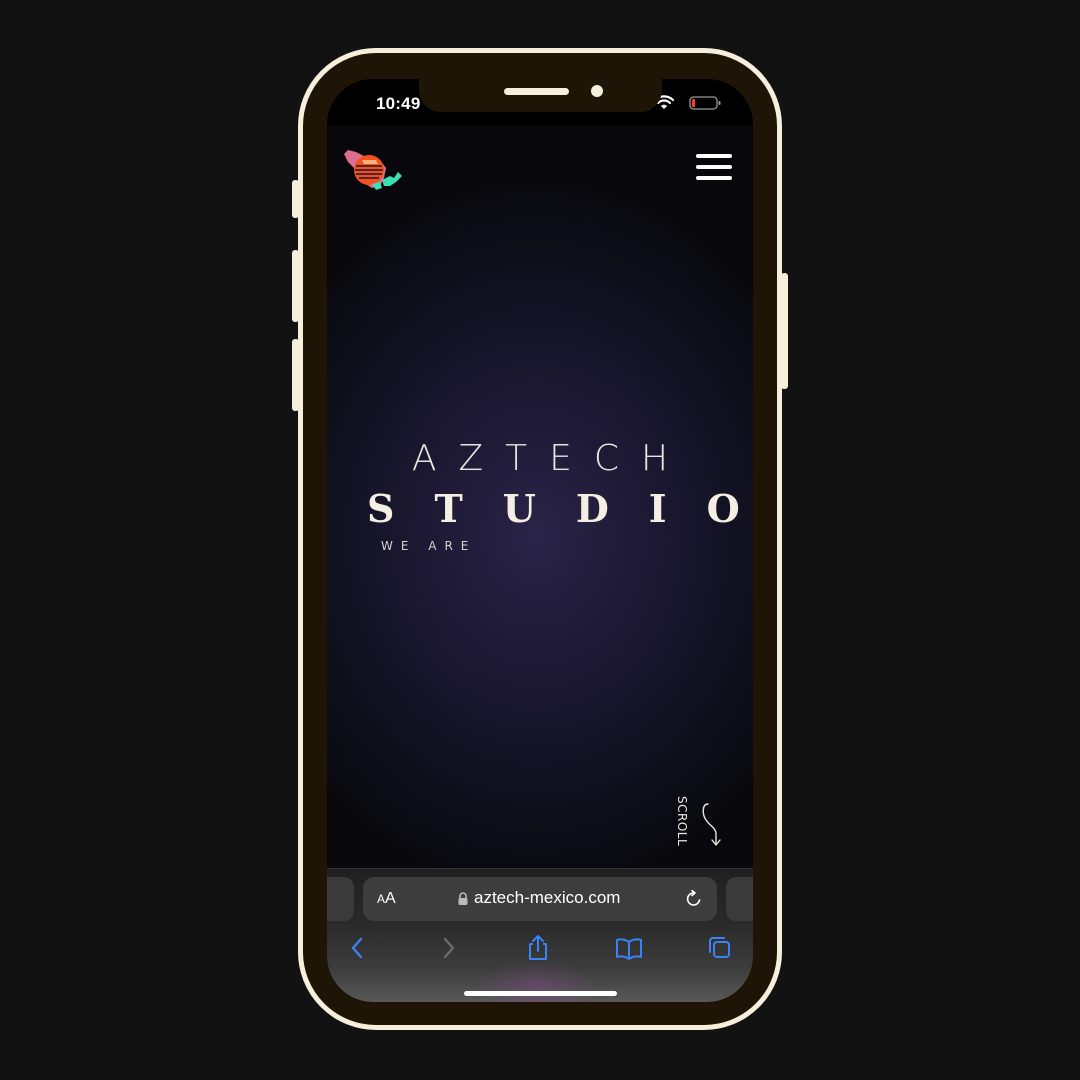 This screenshot has height=1080, width=1080. What do you see at coordinates (536, 91) in the screenshot?
I see `speaker-grille` at bounding box center [536, 91].